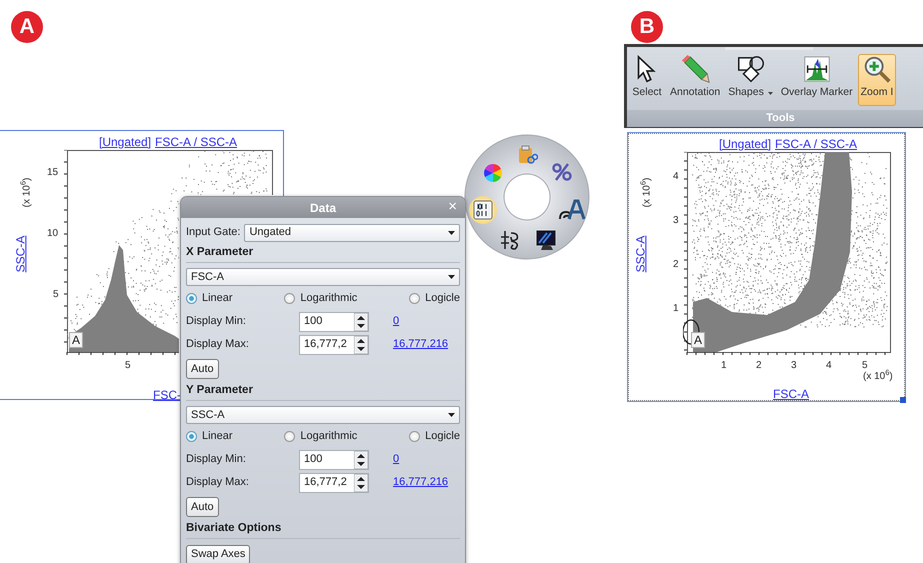  I want to click on ribbon-button: Annotation, so click(695, 80).